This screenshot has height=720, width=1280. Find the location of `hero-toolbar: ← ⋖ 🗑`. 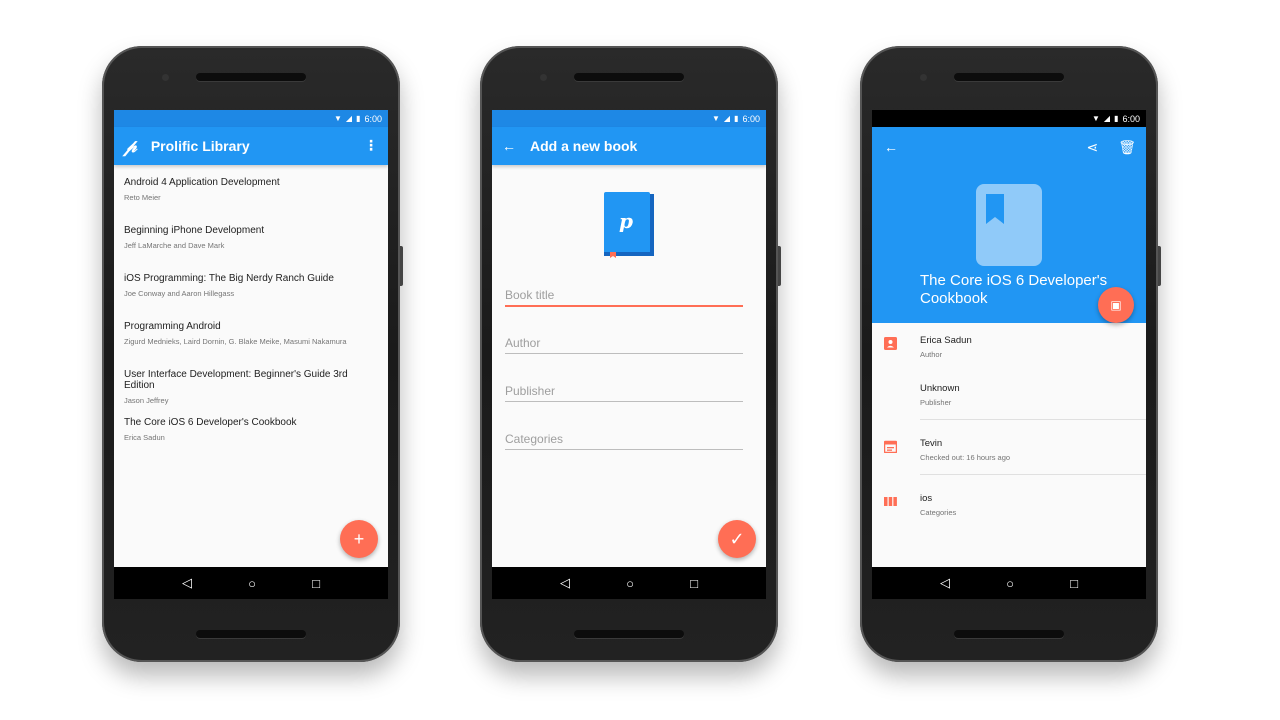

hero-toolbar: ← ⋖ 🗑 is located at coordinates (1010, 147).